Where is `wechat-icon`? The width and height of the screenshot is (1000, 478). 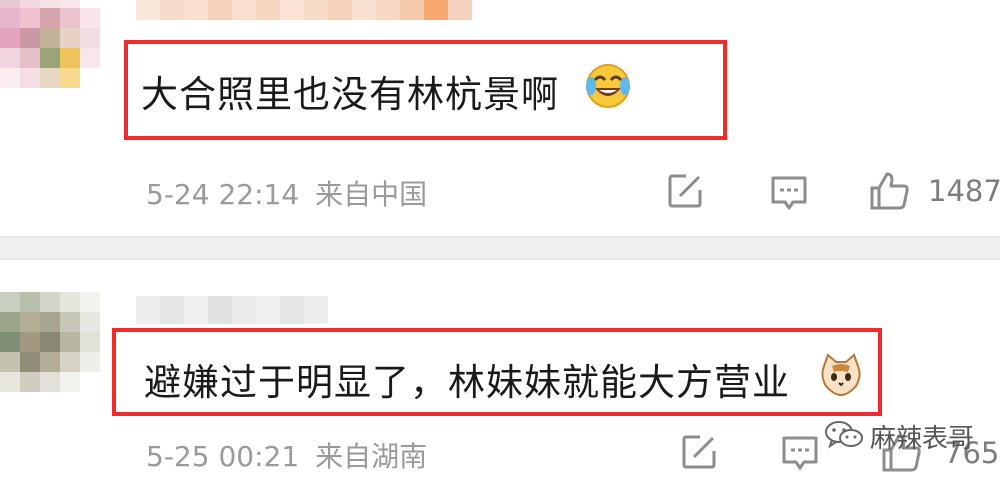 wechat-icon is located at coordinates (844, 437).